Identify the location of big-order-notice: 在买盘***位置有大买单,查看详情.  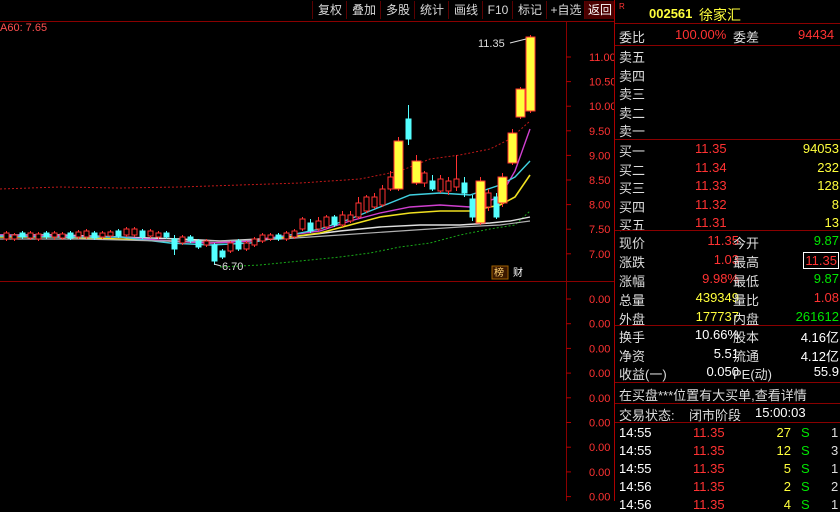
(713, 394).